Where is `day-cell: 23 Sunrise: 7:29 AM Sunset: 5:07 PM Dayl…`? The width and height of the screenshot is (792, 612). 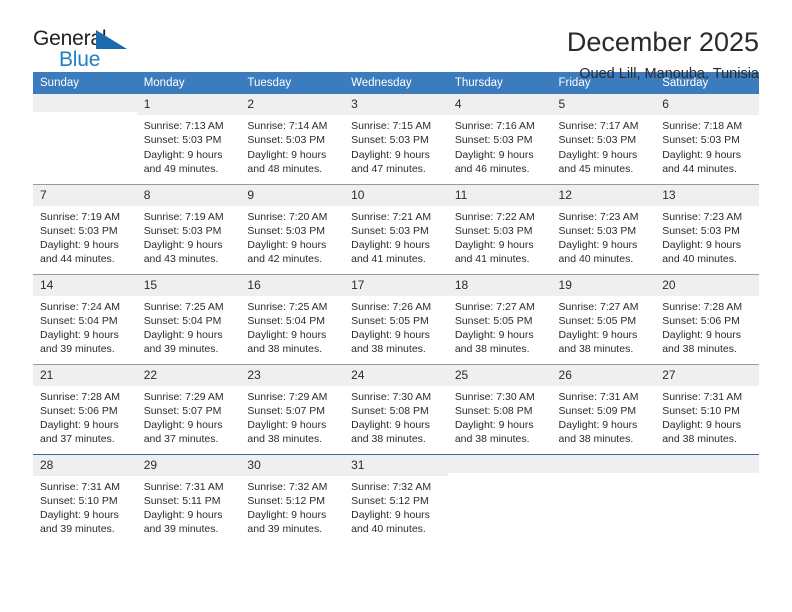 day-cell: 23 Sunrise: 7:29 AM Sunset: 5:07 PM Dayl… is located at coordinates (292, 408).